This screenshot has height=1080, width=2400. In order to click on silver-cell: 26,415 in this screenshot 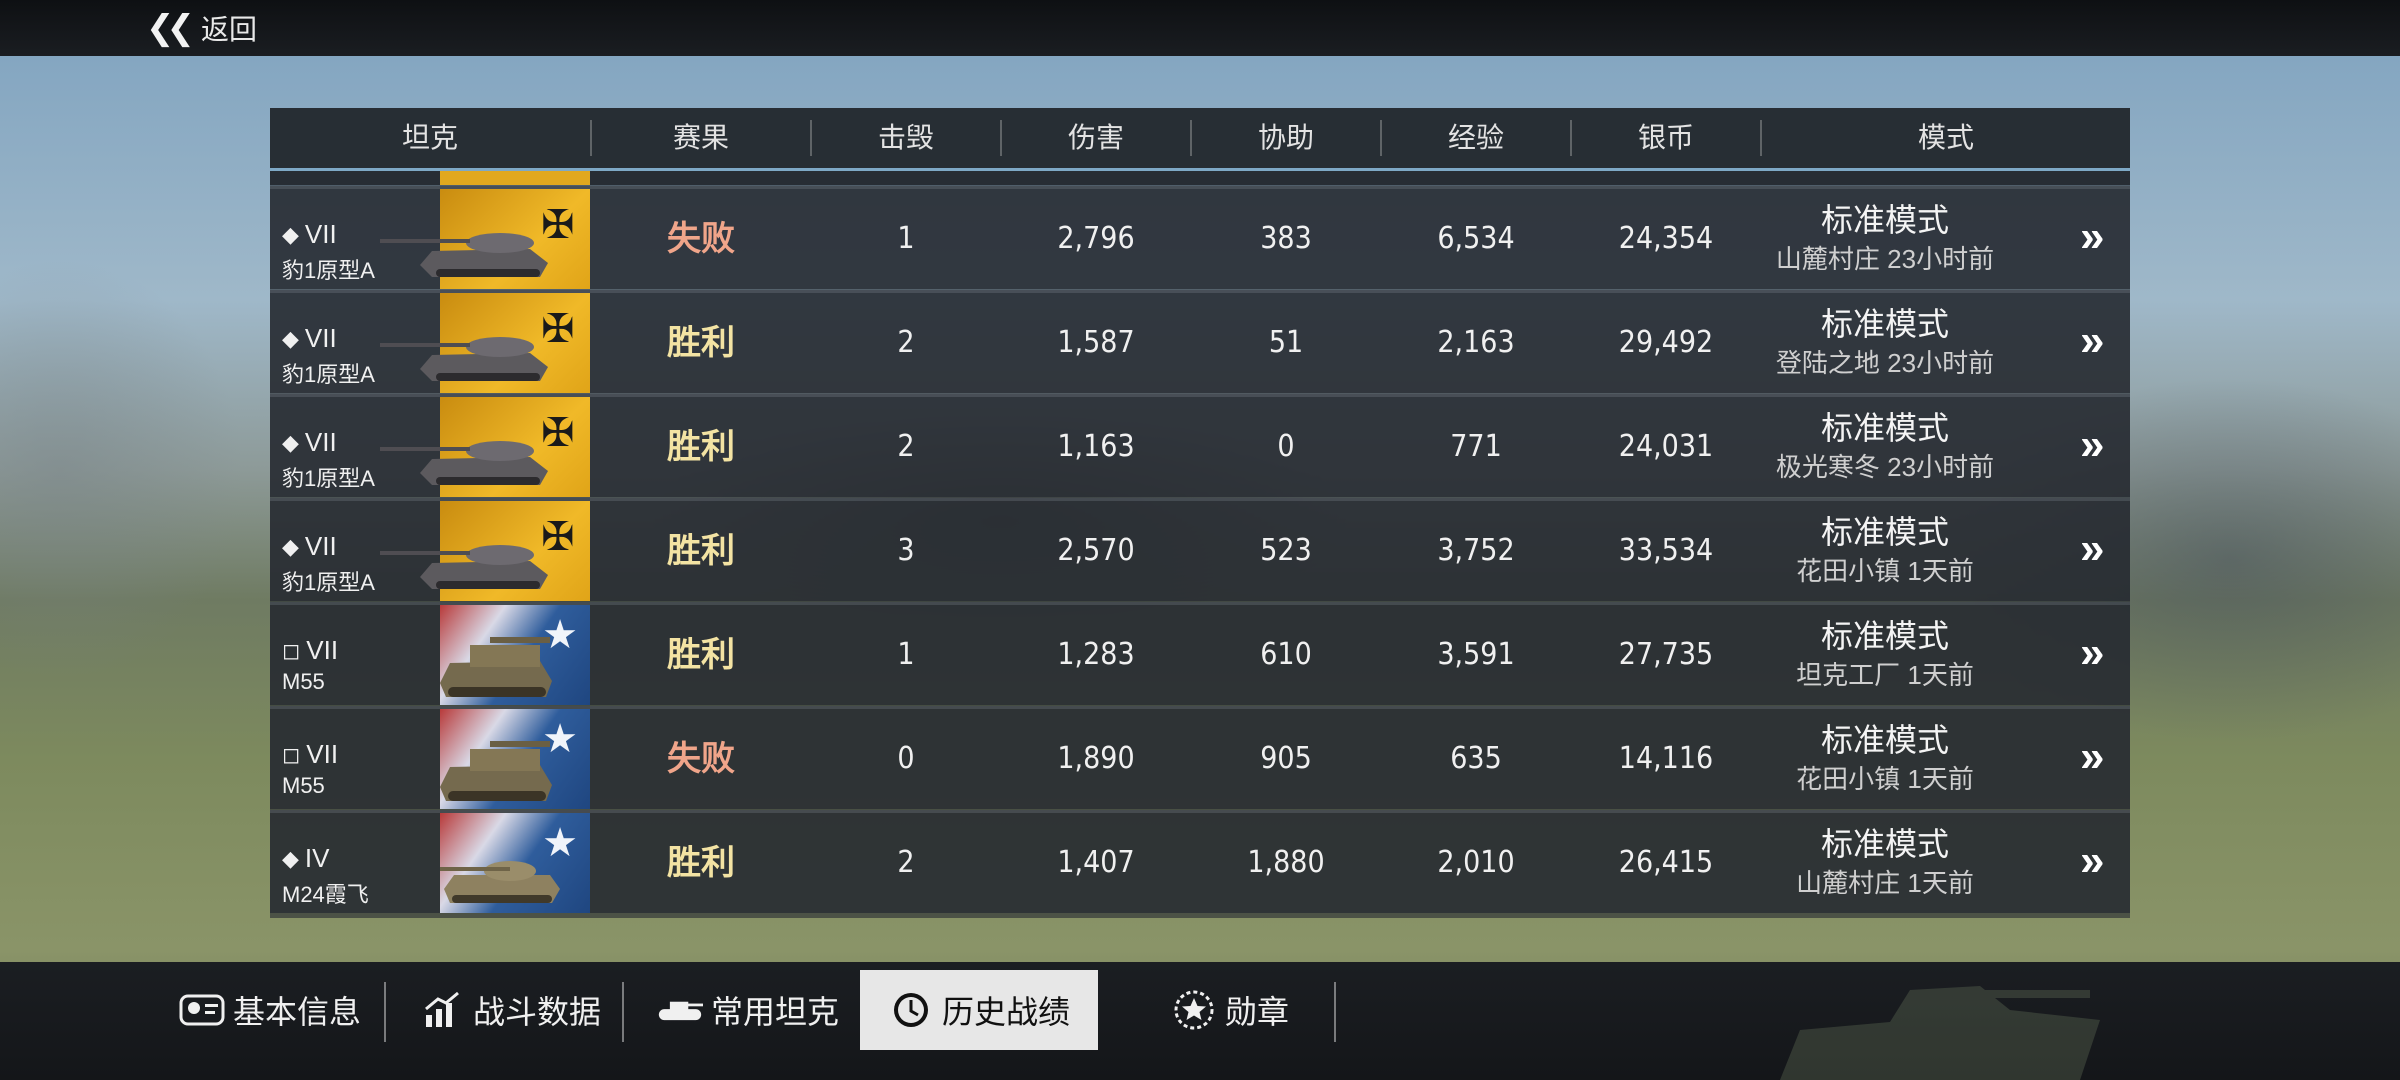, I will do `click(1666, 862)`.